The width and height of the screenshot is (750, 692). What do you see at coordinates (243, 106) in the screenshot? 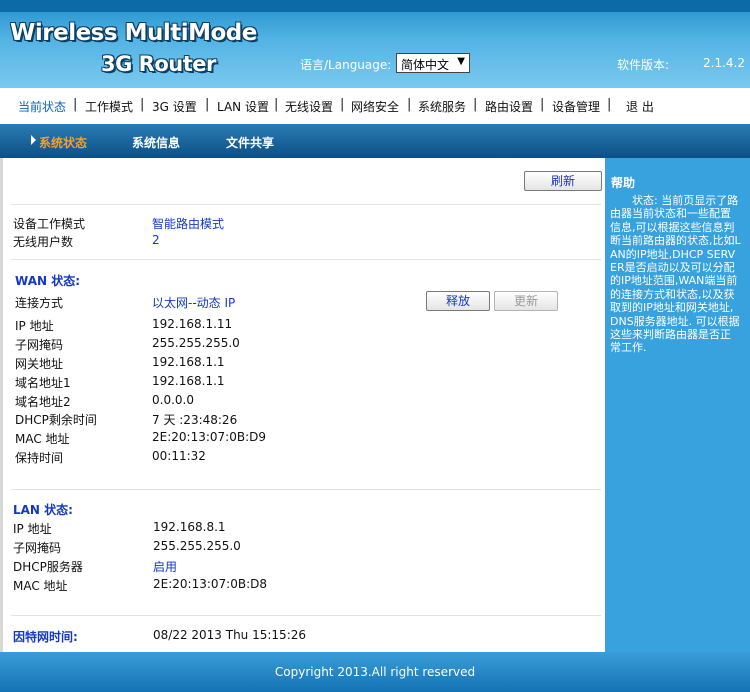
I see `nav-item-lan: LAN 设置` at bounding box center [243, 106].